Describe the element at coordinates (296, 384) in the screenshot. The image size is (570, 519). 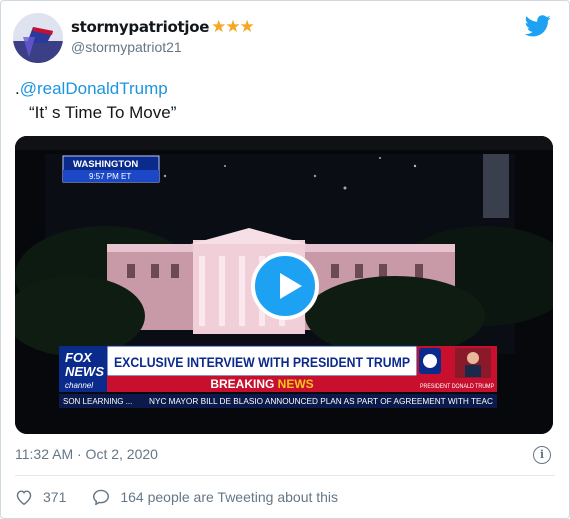
I see `news-word: NEWS` at that location.